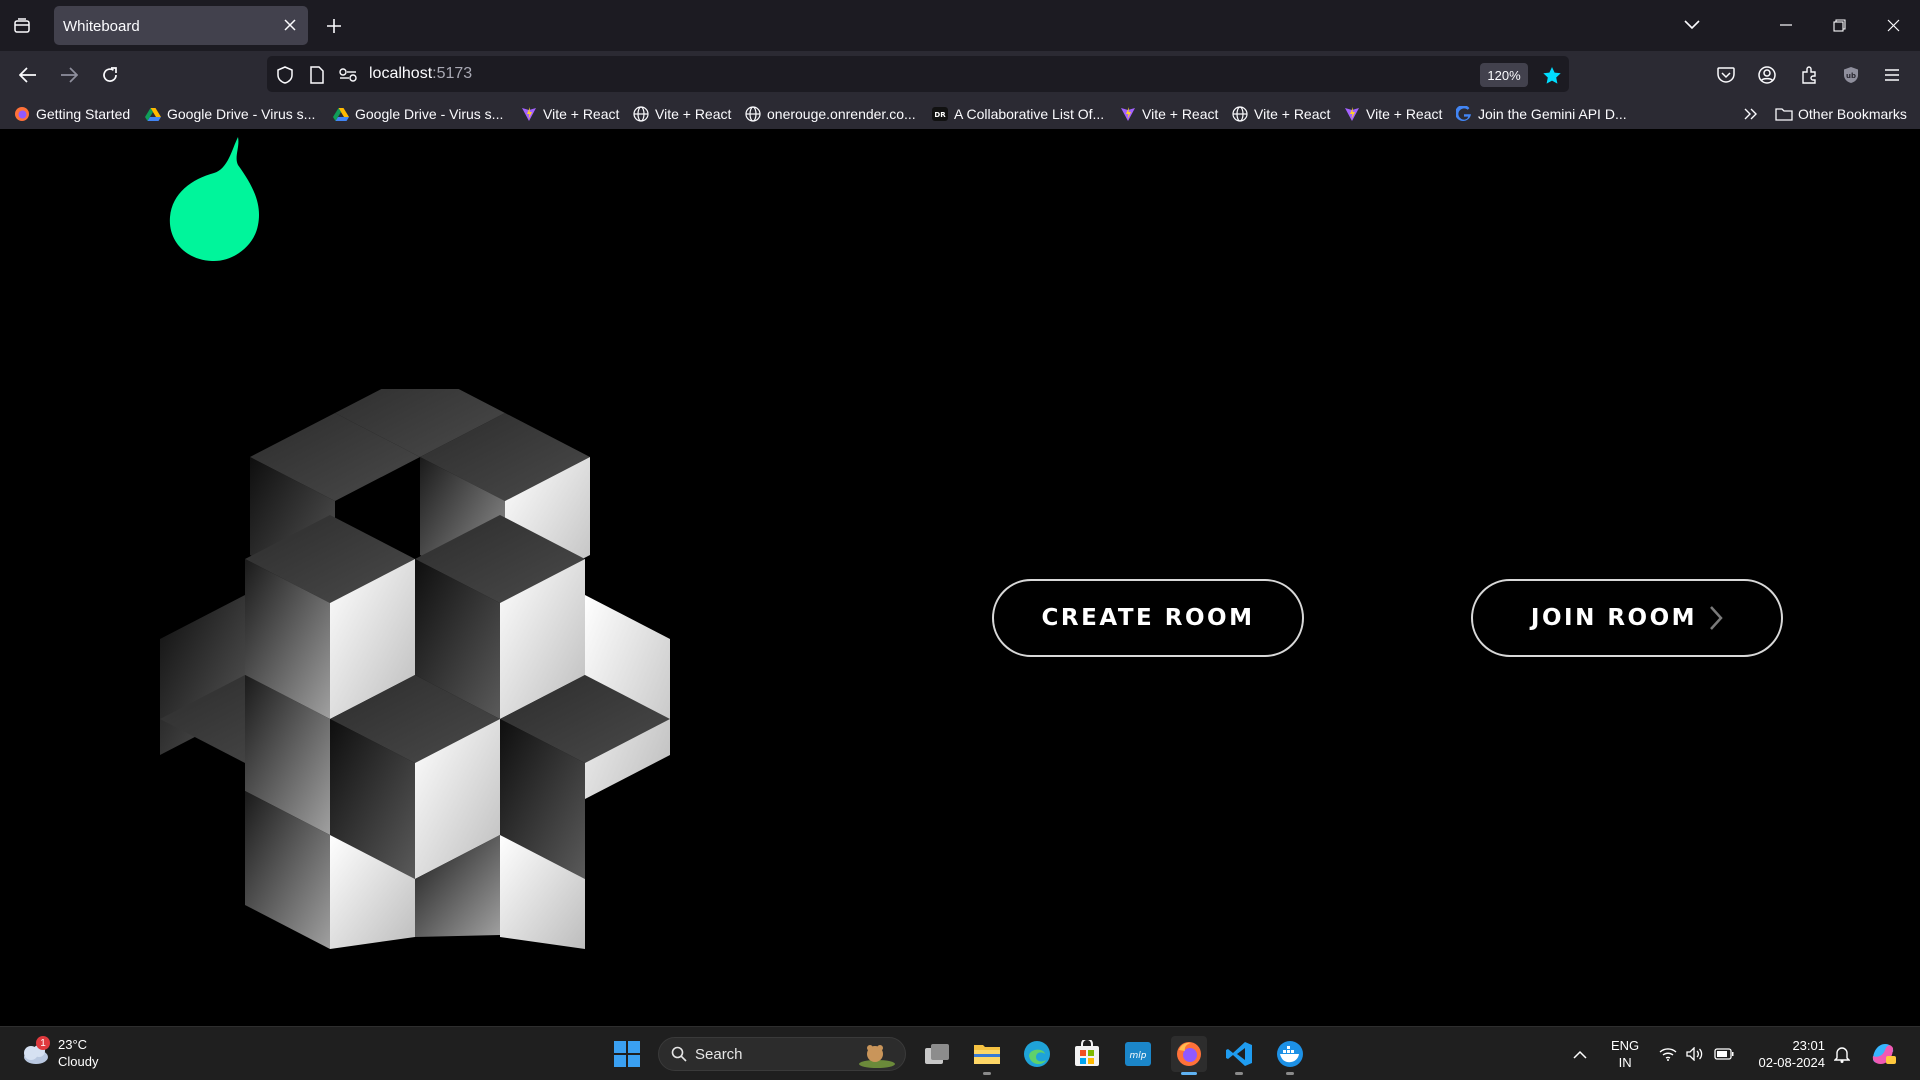  Describe the element at coordinates (285, 75) in the screenshot. I see `shield-icon` at that location.